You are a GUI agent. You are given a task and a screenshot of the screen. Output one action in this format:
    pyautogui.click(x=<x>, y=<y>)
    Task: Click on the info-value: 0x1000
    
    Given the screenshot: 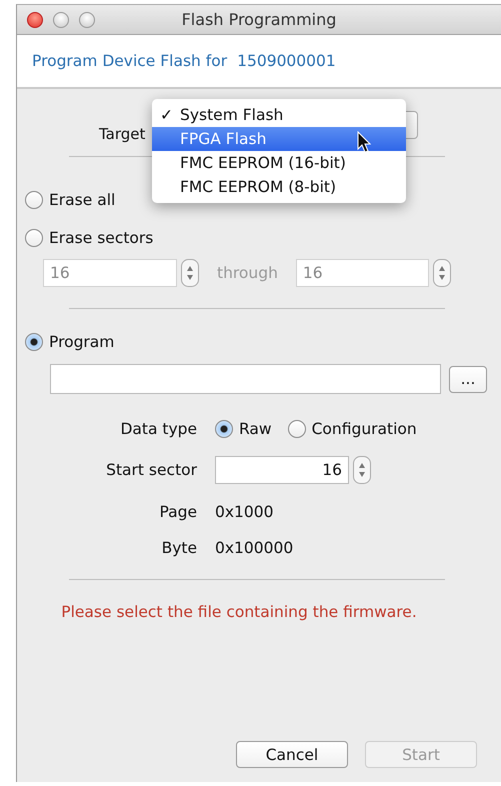 What is the action you would take?
    pyautogui.click(x=244, y=512)
    